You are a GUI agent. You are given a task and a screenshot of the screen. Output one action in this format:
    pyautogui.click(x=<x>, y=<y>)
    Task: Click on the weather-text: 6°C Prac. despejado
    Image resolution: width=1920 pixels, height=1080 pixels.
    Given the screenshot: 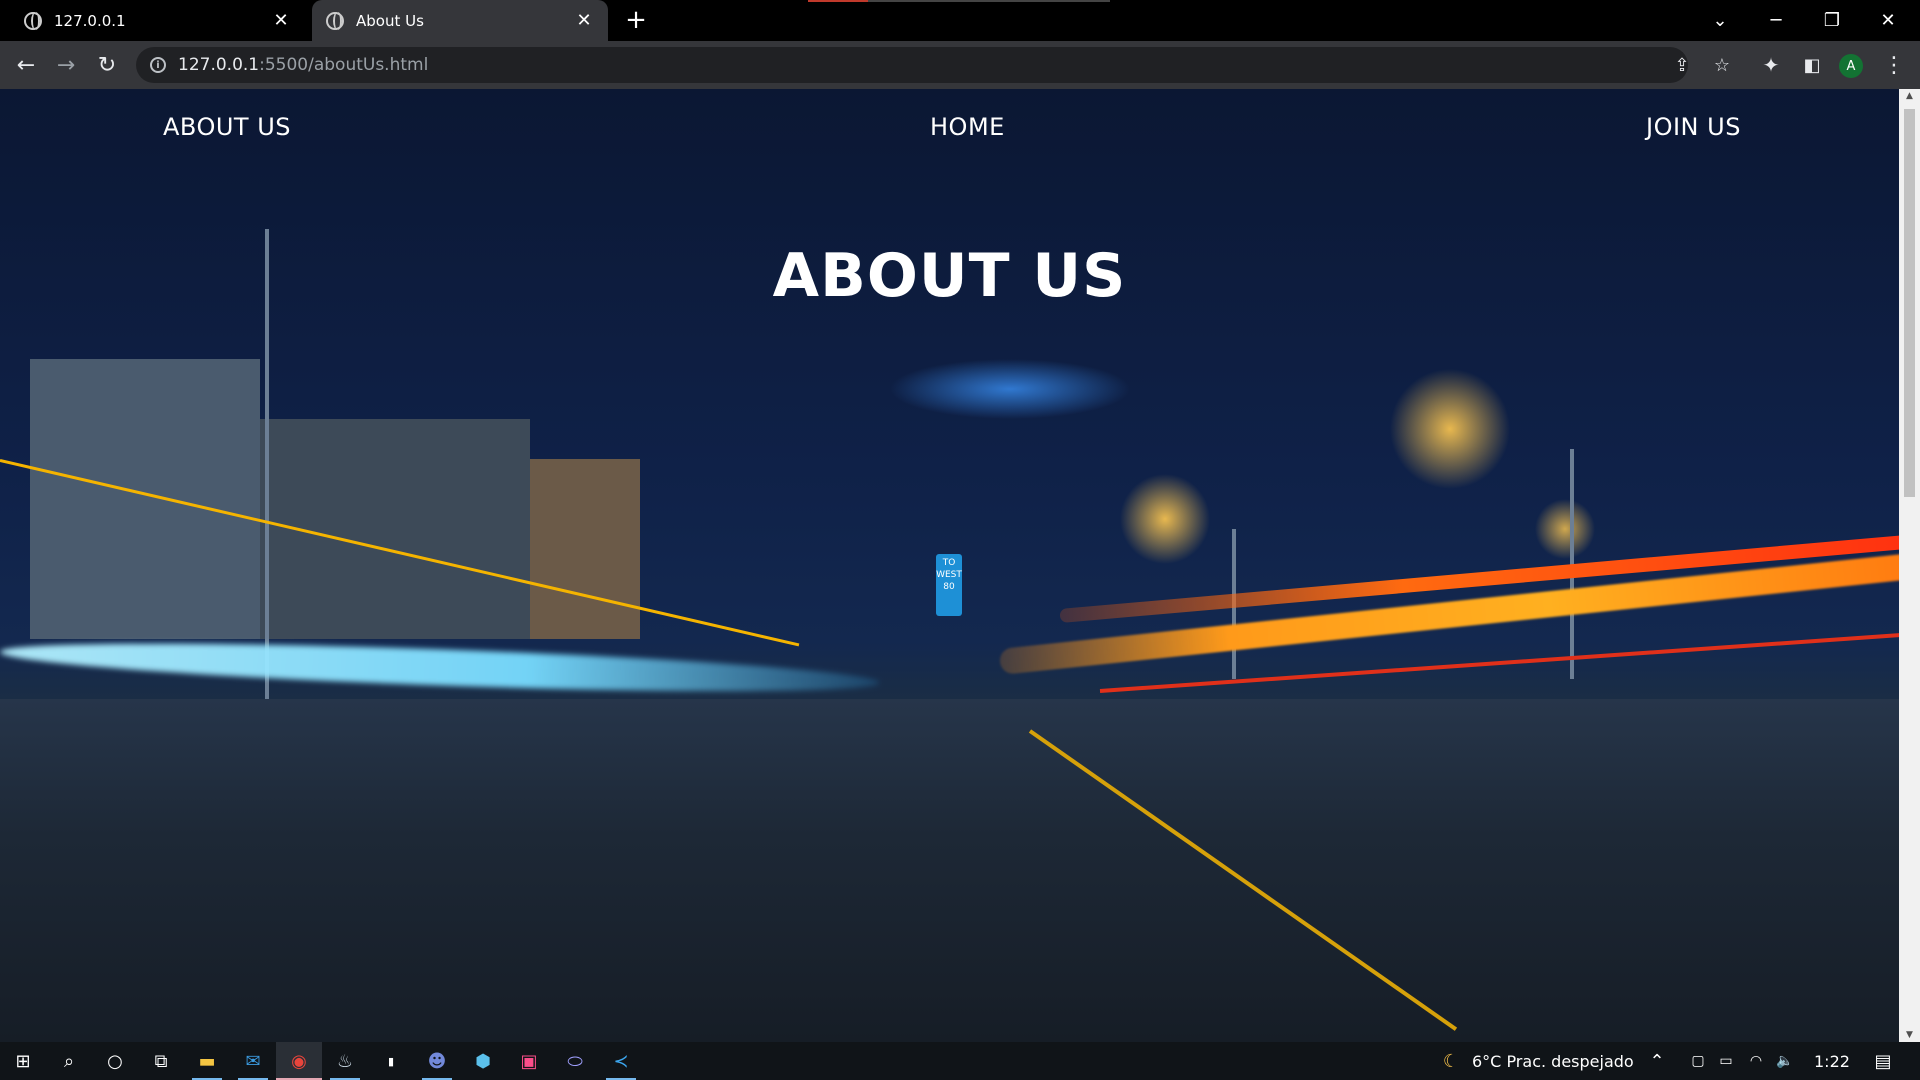 What is the action you would take?
    pyautogui.click(x=1553, y=1061)
    